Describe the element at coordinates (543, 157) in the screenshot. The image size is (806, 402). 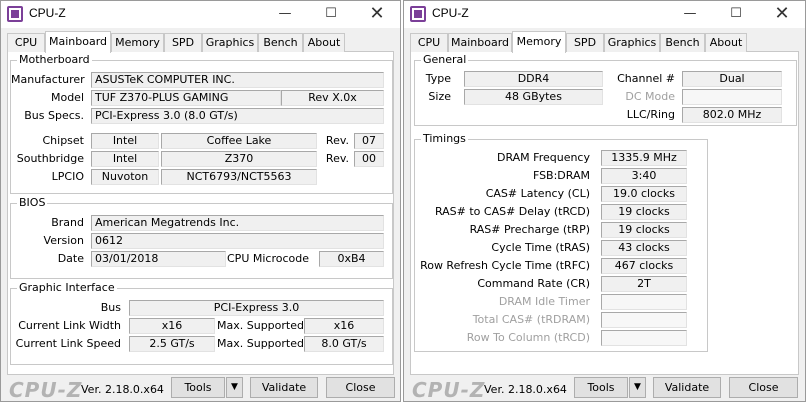
I see `timing-label: DRAM Frequency` at that location.